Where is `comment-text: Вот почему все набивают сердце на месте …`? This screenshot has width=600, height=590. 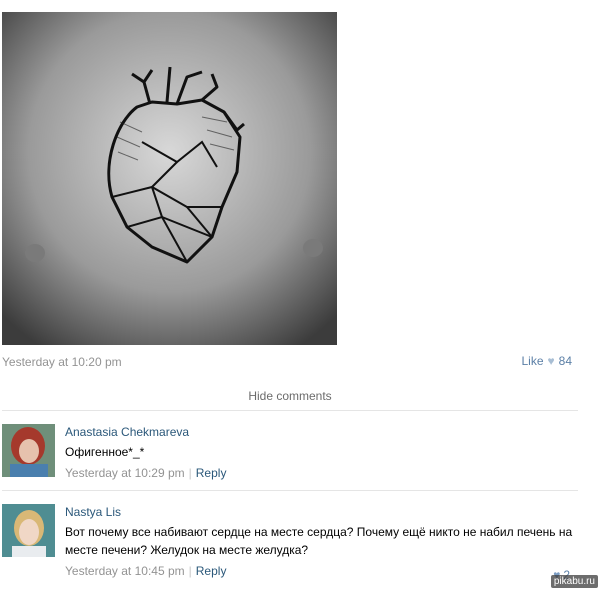
comment-text: Вот почему все набивают сердце на месте … is located at coordinates (319, 541).